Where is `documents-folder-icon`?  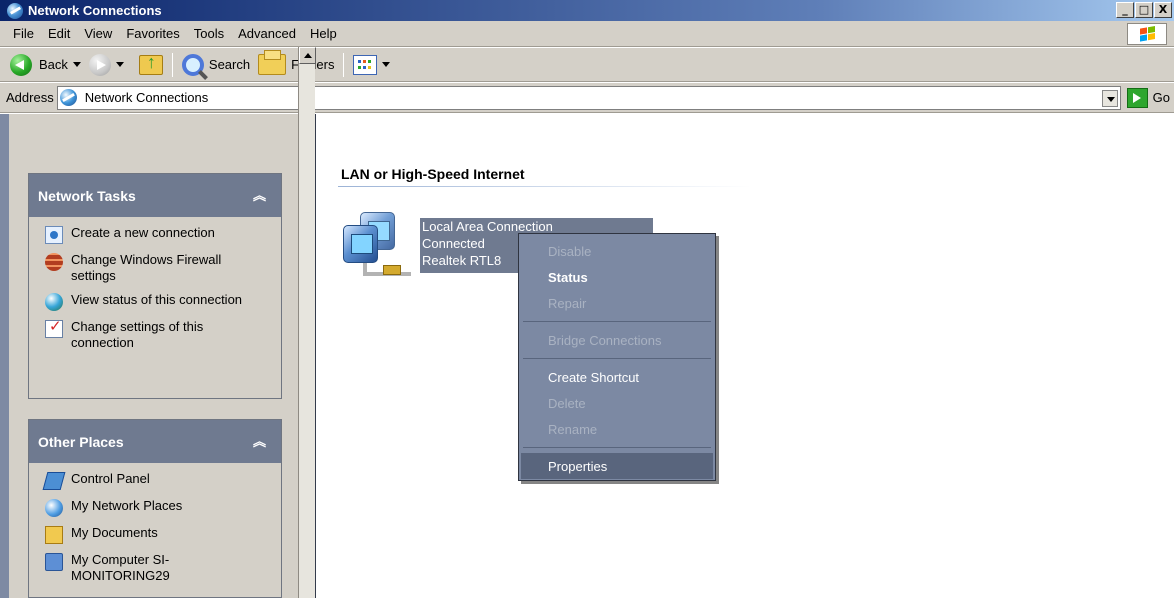
documents-folder-icon is located at coordinates (54, 535).